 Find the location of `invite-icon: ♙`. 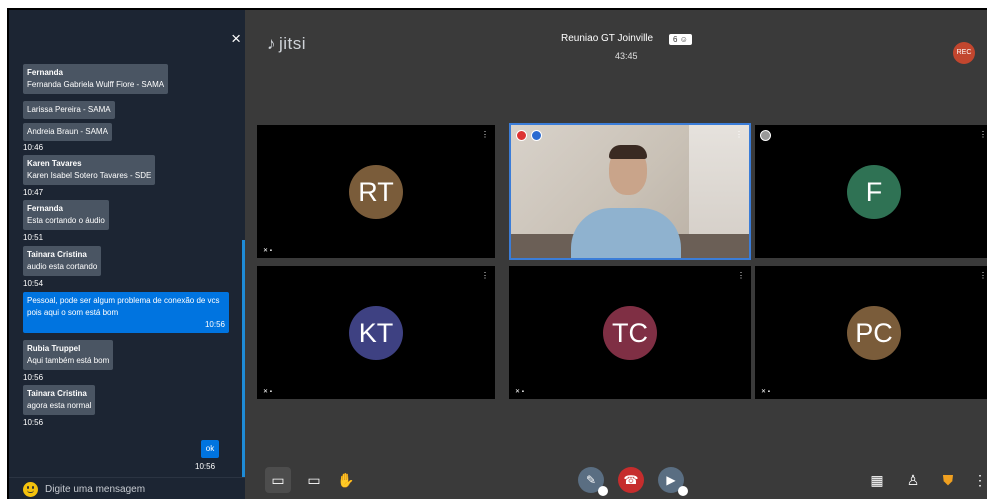

invite-icon: ♙ is located at coordinates (913, 480).